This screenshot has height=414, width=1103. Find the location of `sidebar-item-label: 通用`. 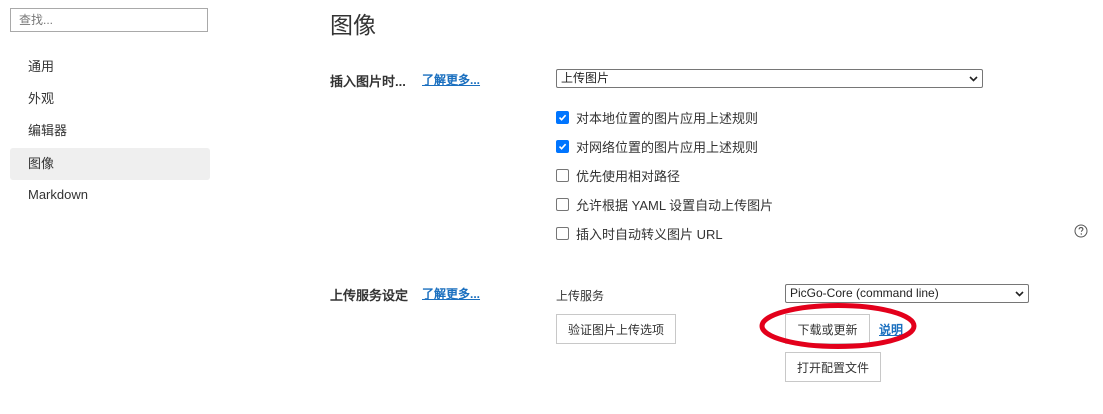

sidebar-item-label: 通用 is located at coordinates (41, 66).